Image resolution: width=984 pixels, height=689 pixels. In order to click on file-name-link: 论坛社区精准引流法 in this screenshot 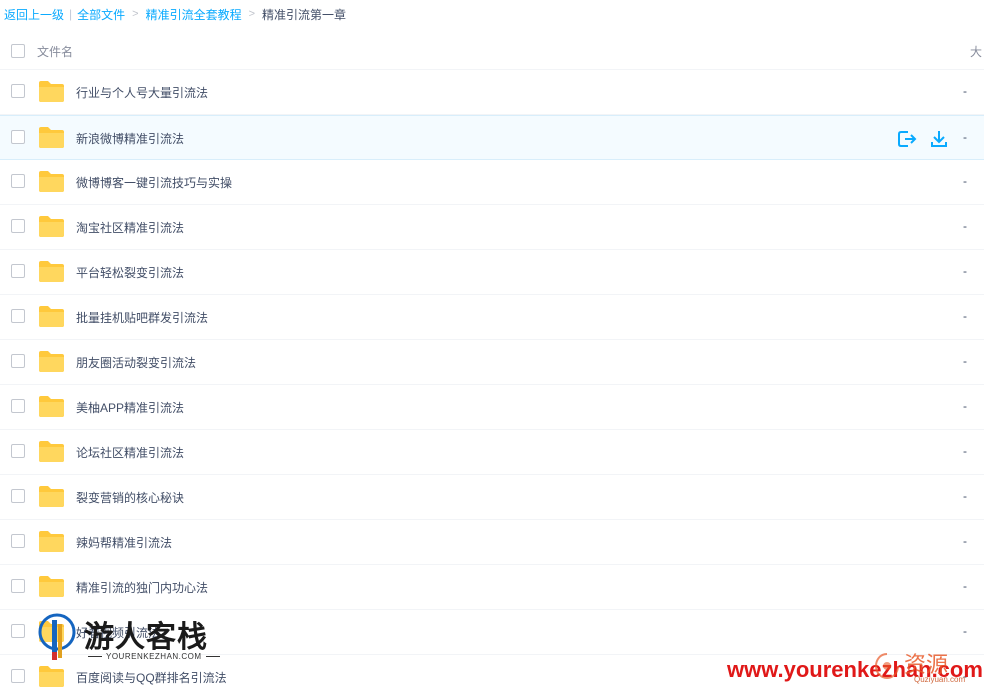, I will do `click(130, 452)`.